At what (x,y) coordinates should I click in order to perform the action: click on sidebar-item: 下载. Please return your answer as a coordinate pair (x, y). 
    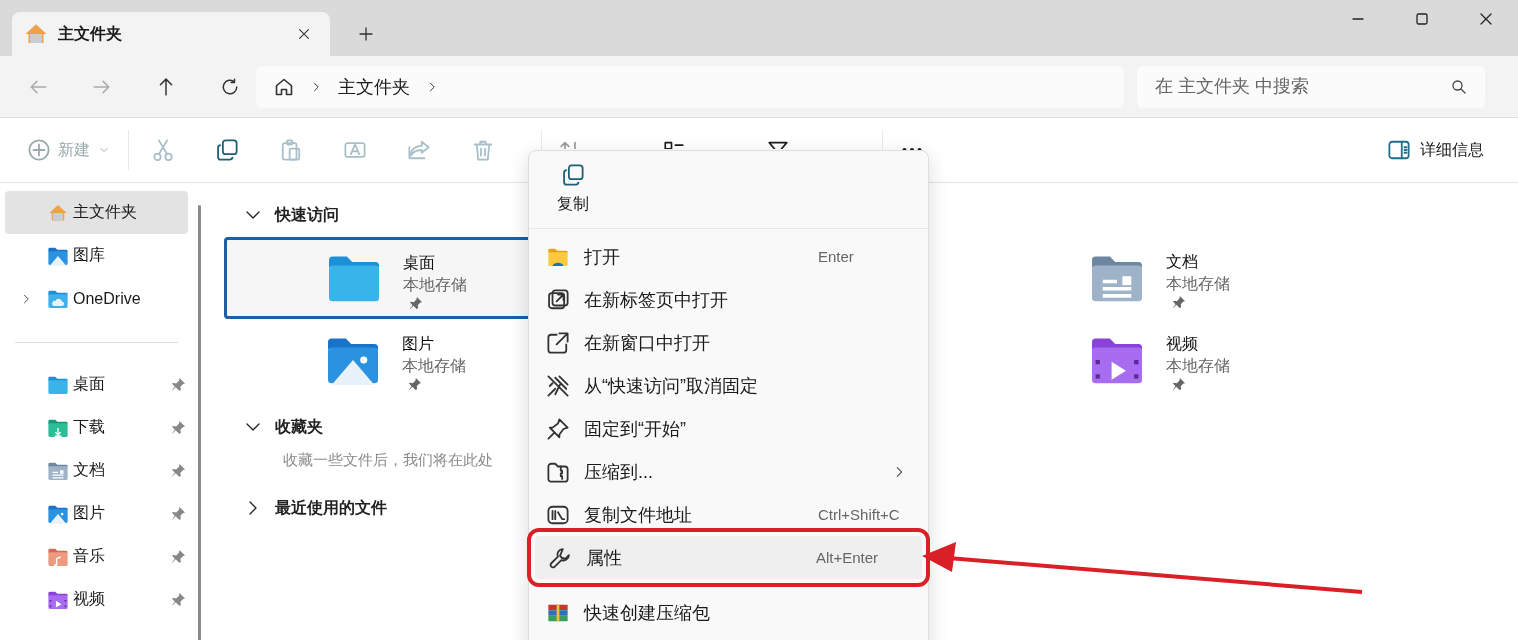
    Looking at the image, I should click on (96, 427).